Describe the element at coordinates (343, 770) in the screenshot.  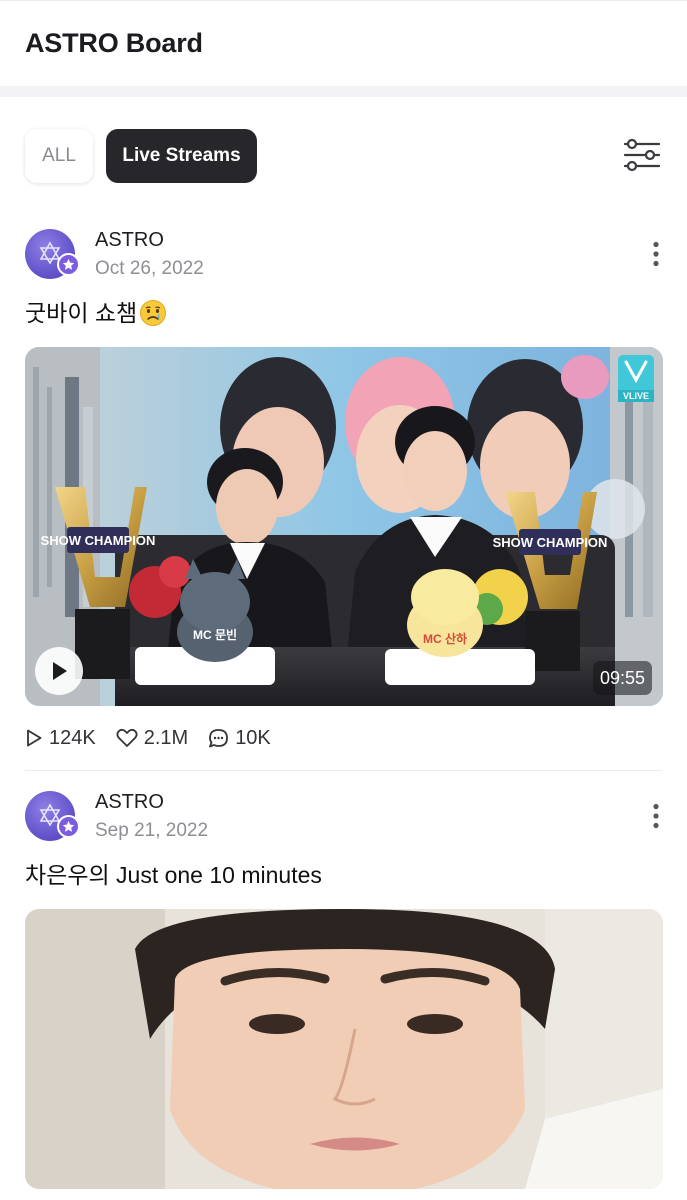
I see `post-divider` at that location.